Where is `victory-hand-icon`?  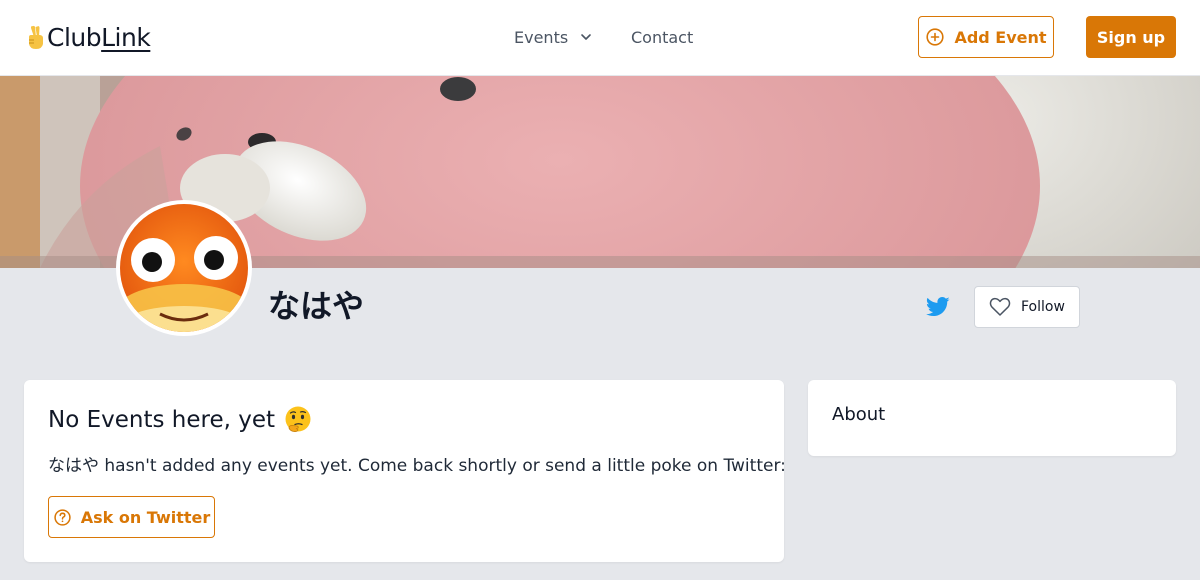 victory-hand-icon is located at coordinates (36, 37).